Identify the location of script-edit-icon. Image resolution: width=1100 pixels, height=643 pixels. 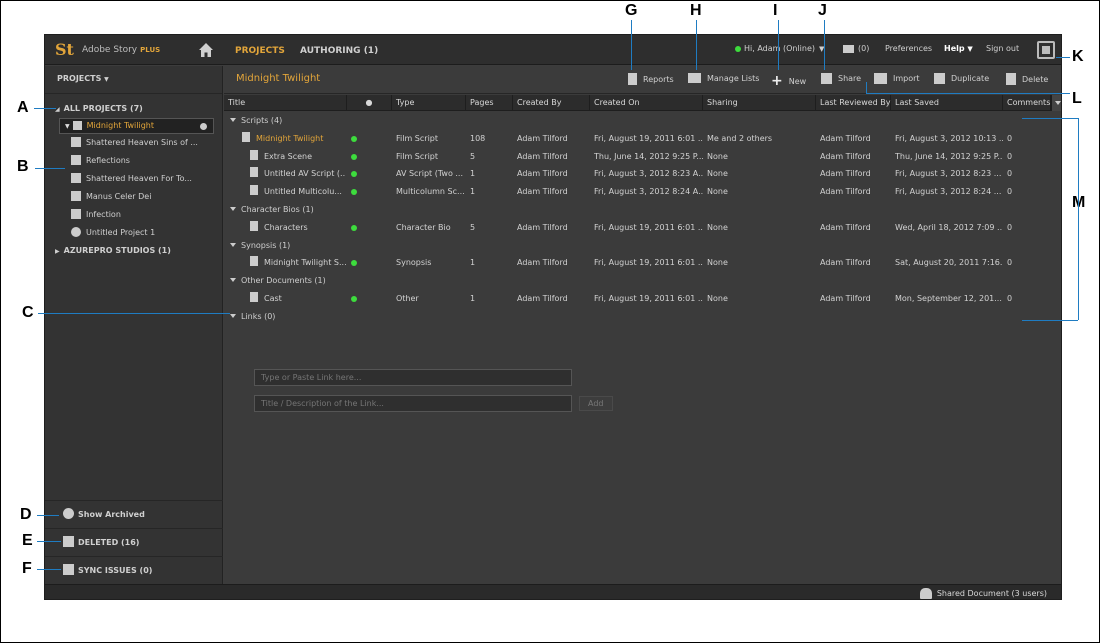
(76, 160).